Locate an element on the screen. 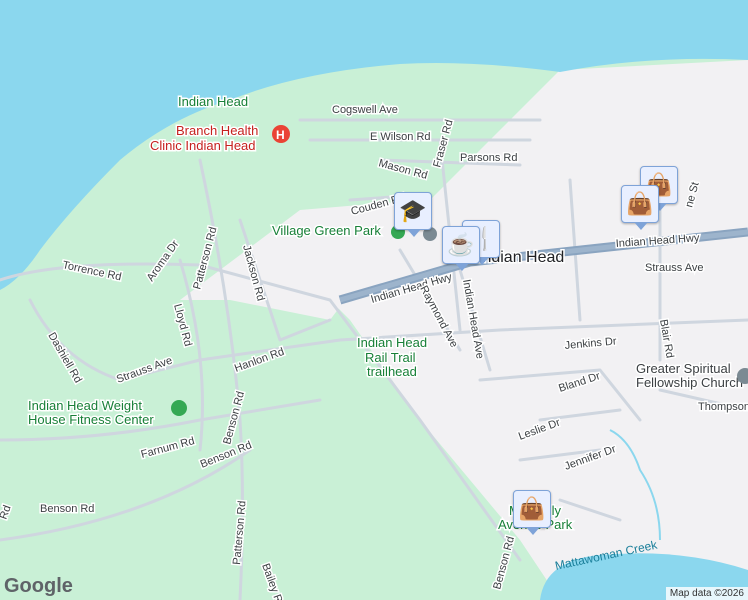  rail-trail-label: Rail Trail is located at coordinates (391, 358).